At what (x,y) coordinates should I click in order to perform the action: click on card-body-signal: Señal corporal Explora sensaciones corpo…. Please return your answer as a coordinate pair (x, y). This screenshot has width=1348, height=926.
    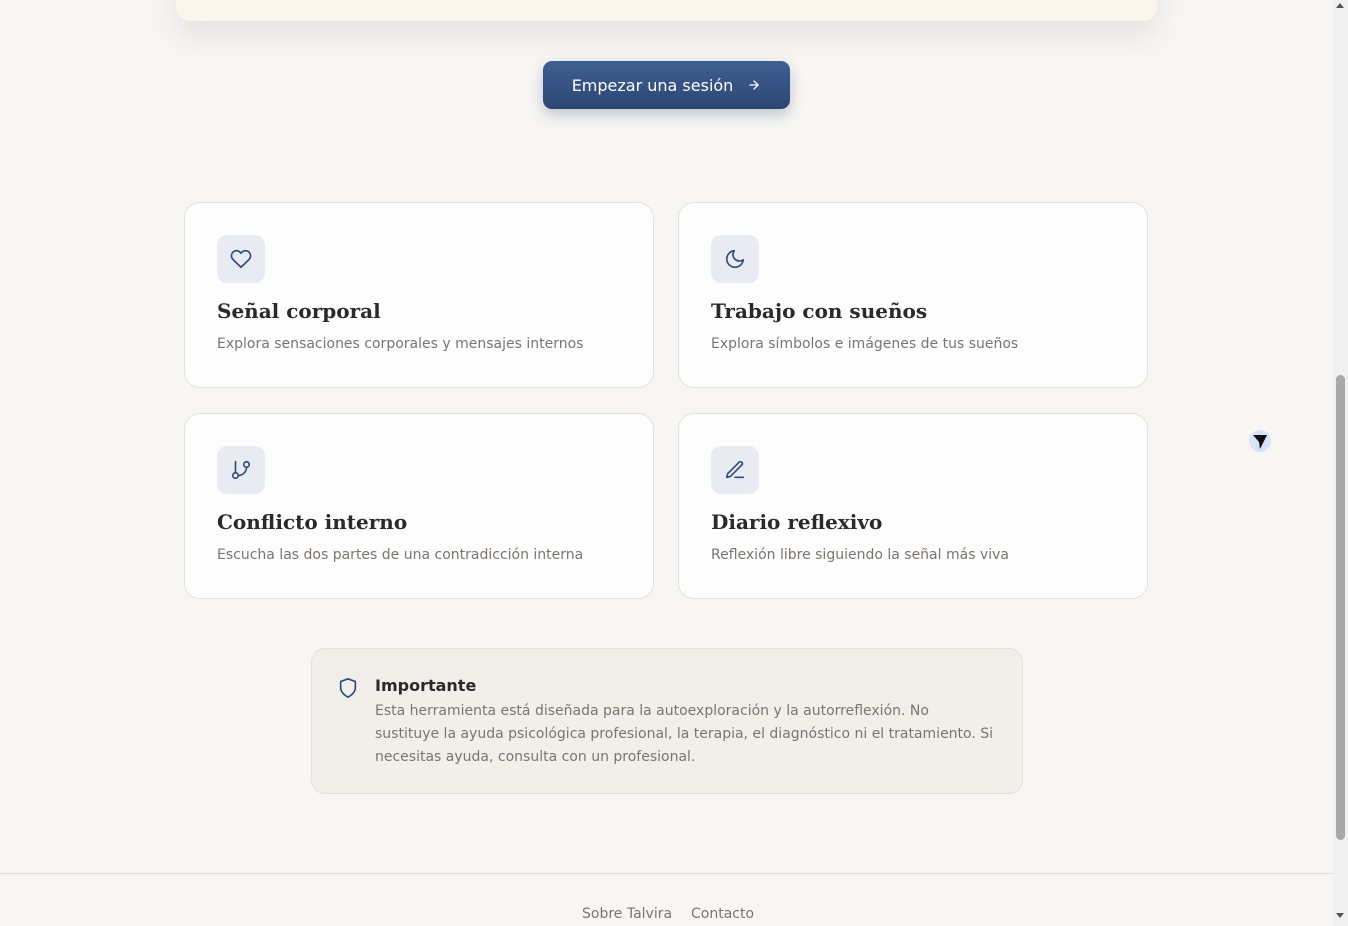
    Looking at the image, I should click on (419, 295).